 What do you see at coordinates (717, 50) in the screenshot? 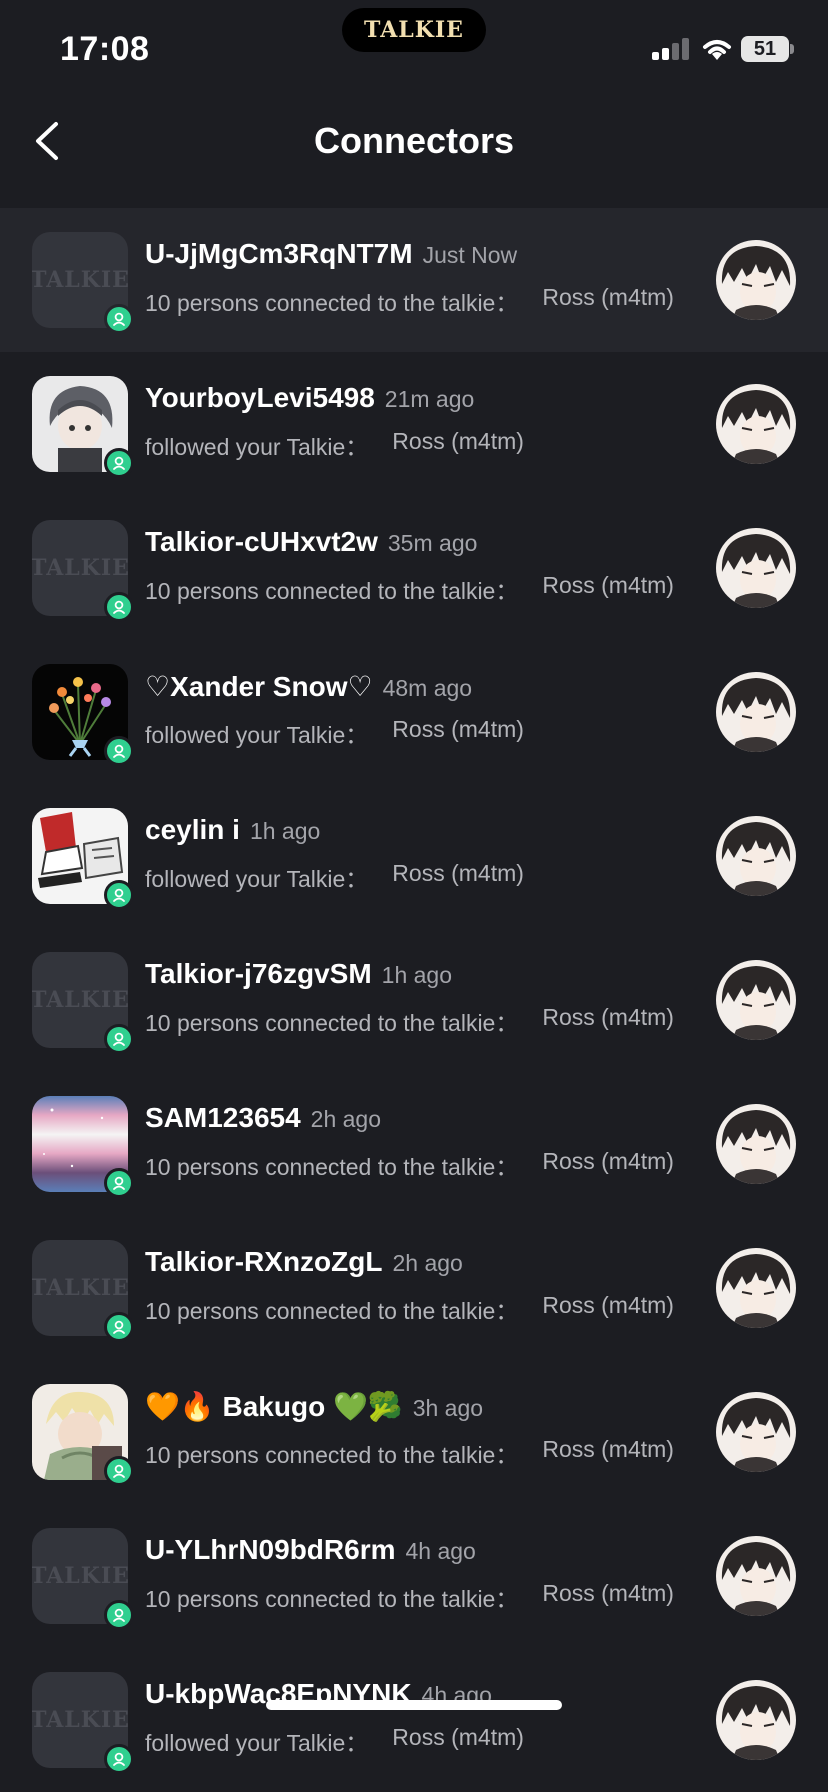
I see `wifi-icon` at bounding box center [717, 50].